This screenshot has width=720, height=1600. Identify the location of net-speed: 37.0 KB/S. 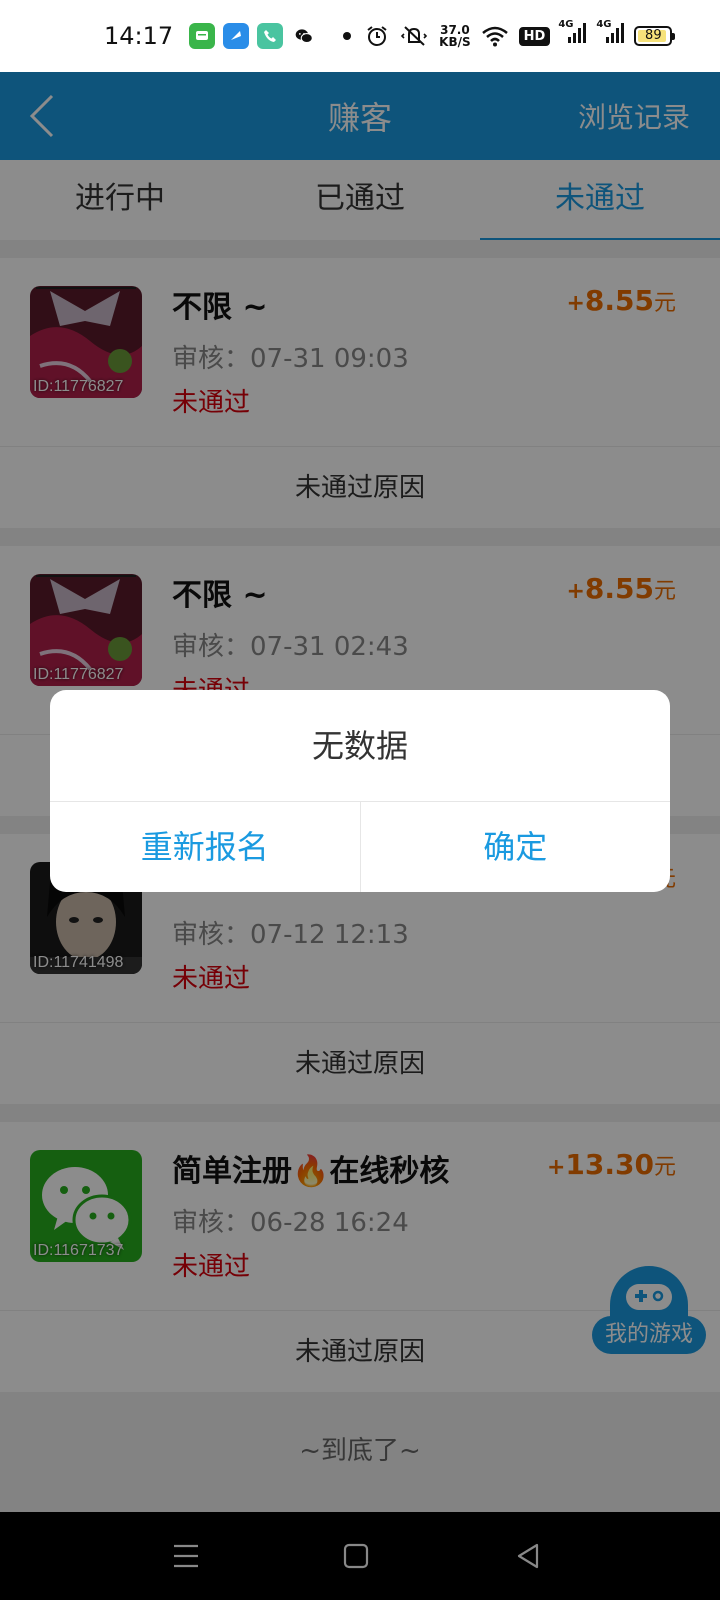
(455, 36).